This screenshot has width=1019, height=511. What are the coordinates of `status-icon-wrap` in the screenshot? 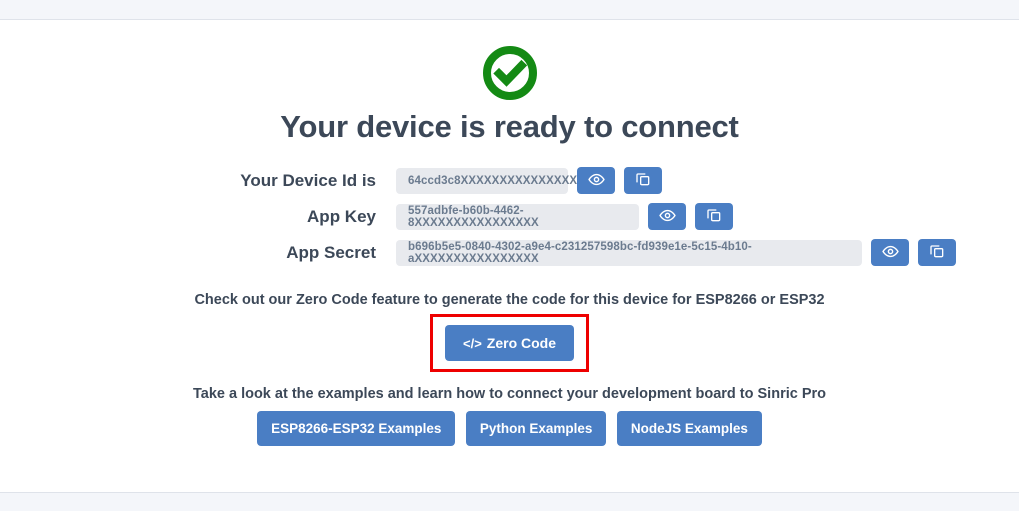 It's located at (509, 73).